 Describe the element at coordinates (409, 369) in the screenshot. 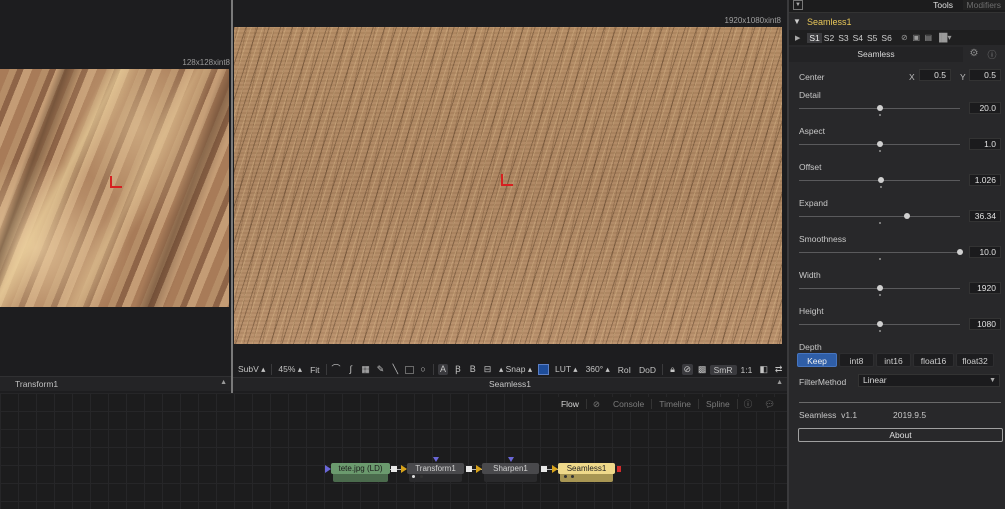

I see `rectangle-icon` at that location.